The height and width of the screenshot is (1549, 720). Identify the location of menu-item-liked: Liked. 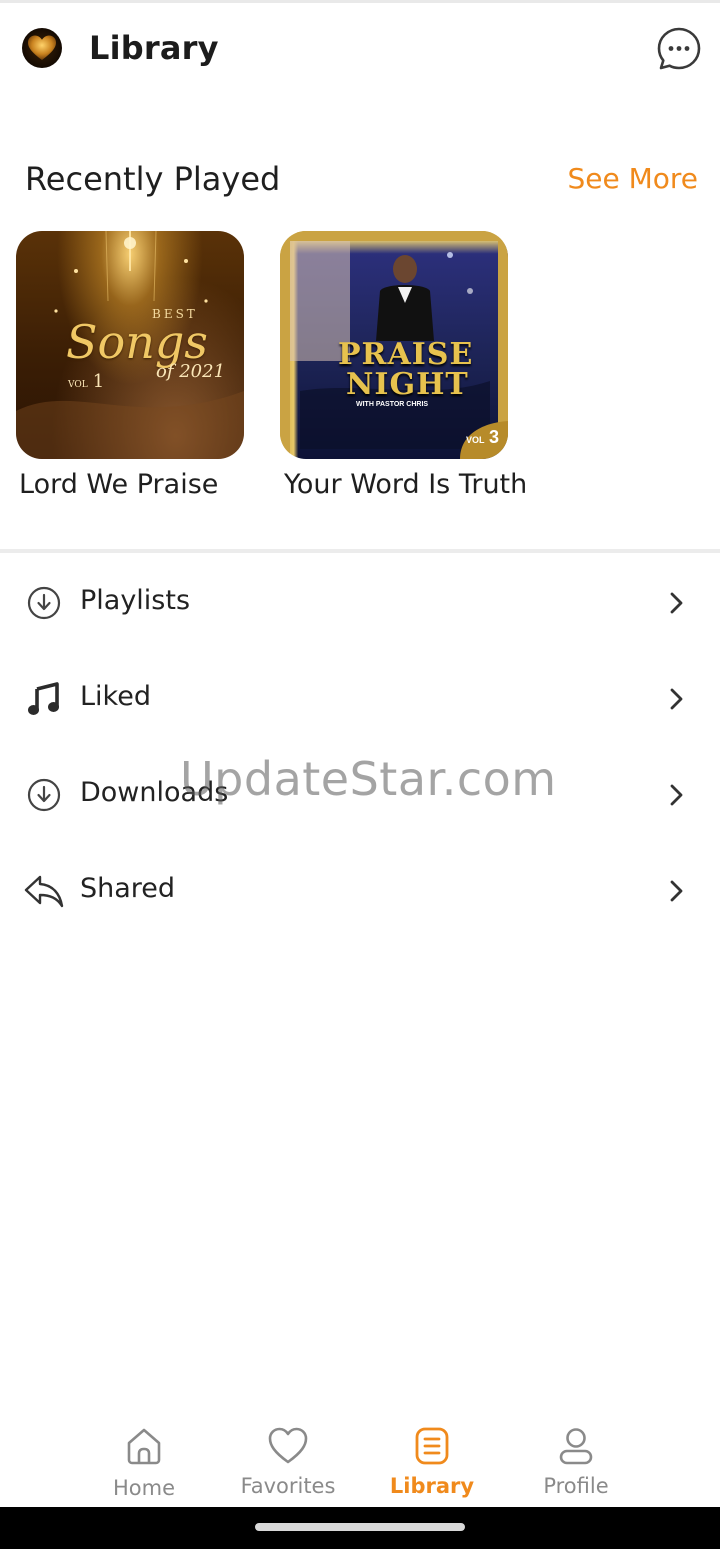
(360, 699).